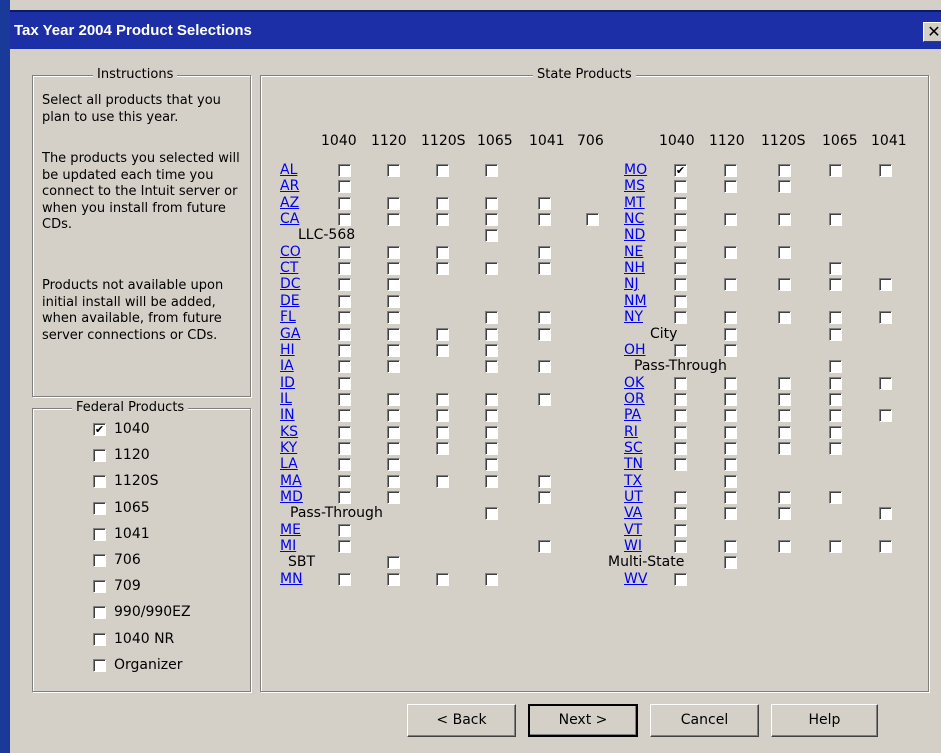  Describe the element at coordinates (631, 284) in the screenshot. I see `state-link-nj: NJ` at that location.